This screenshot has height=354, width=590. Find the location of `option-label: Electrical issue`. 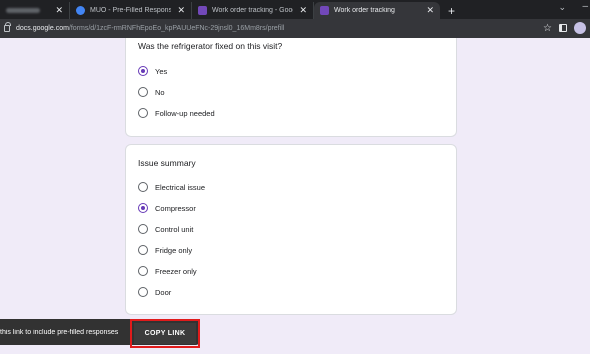

option-label: Electrical issue is located at coordinates (180, 187).